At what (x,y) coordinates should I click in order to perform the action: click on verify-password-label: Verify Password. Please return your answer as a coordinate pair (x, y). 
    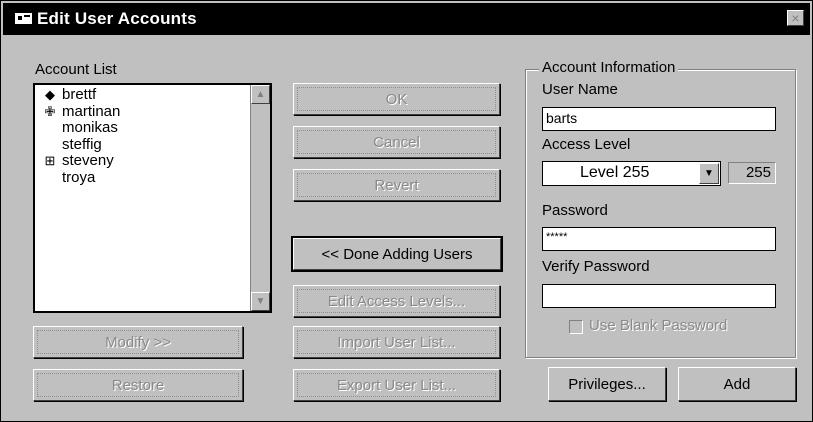
    Looking at the image, I should click on (596, 266).